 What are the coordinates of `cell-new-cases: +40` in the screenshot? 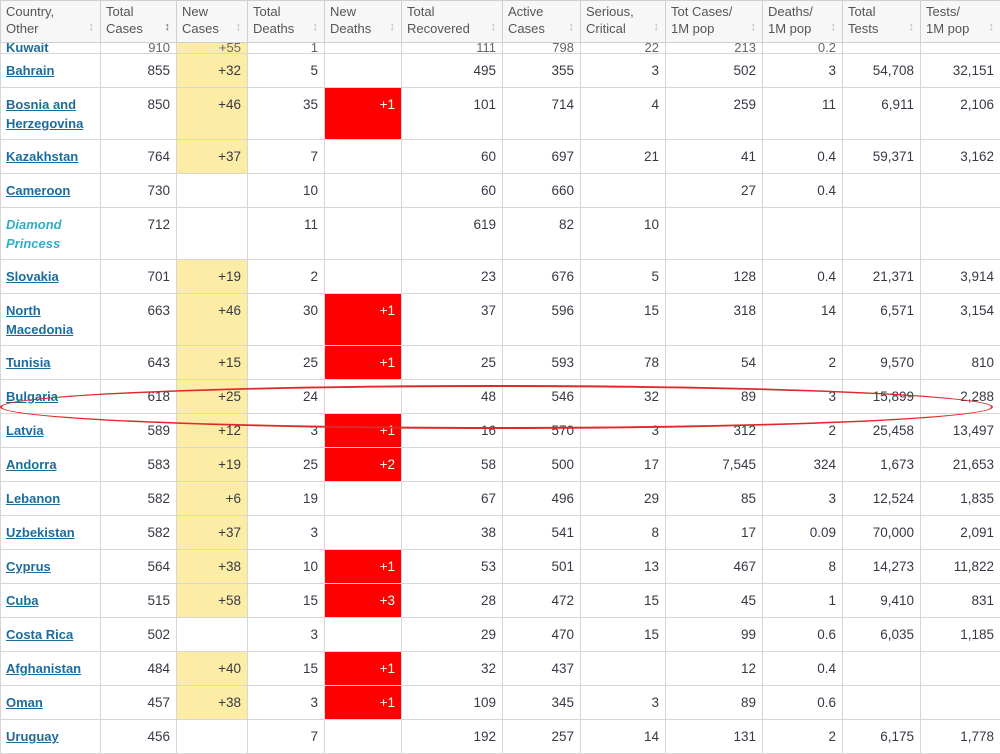 It's located at (212, 669).